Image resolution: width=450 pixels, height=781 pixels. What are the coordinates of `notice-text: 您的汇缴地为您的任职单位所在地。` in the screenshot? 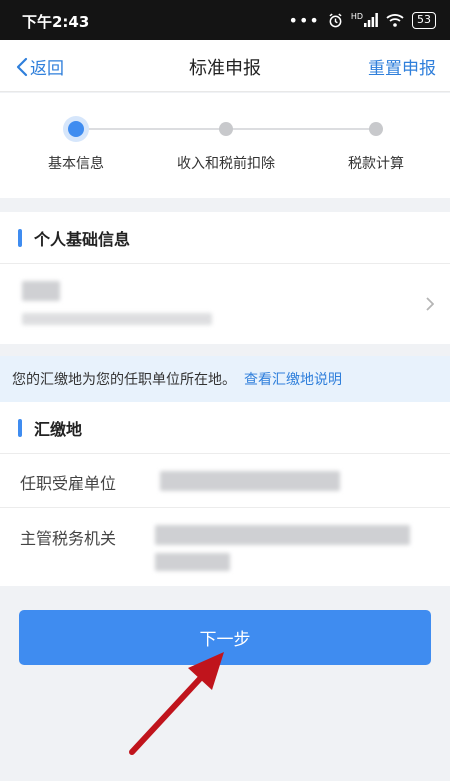 It's located at (124, 380).